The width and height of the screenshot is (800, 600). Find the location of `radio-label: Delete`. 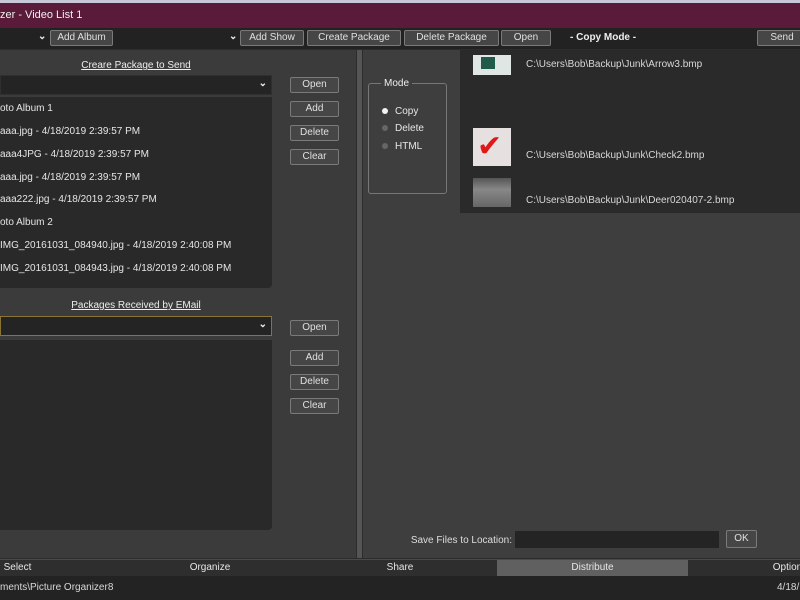

radio-label: Delete is located at coordinates (409, 128).